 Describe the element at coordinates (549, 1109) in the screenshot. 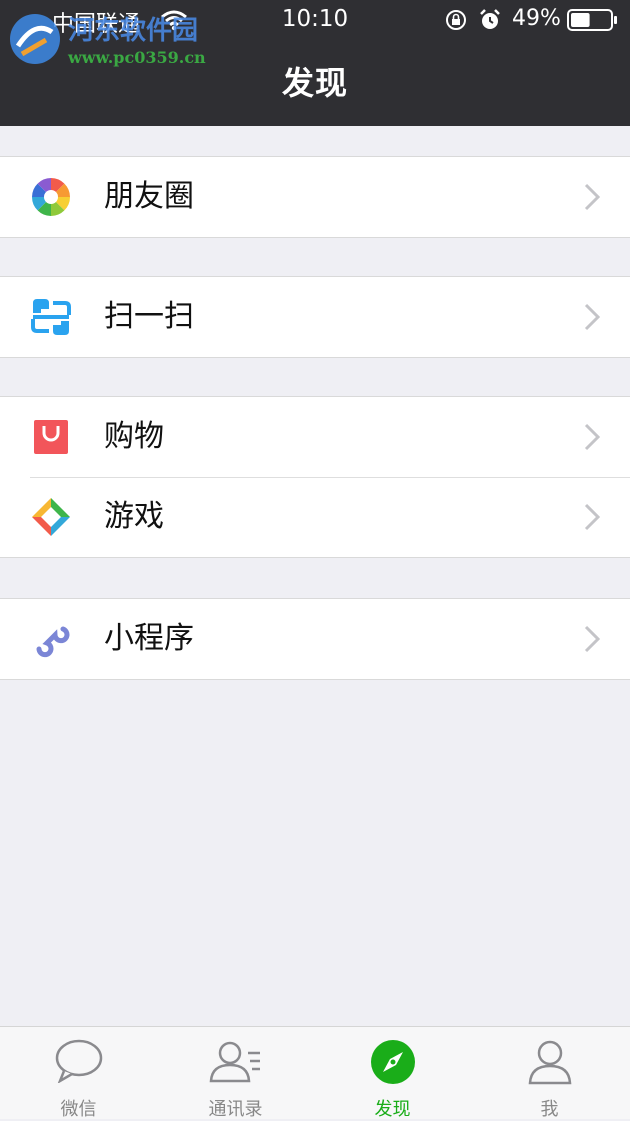

I see `tab-label: 我` at that location.